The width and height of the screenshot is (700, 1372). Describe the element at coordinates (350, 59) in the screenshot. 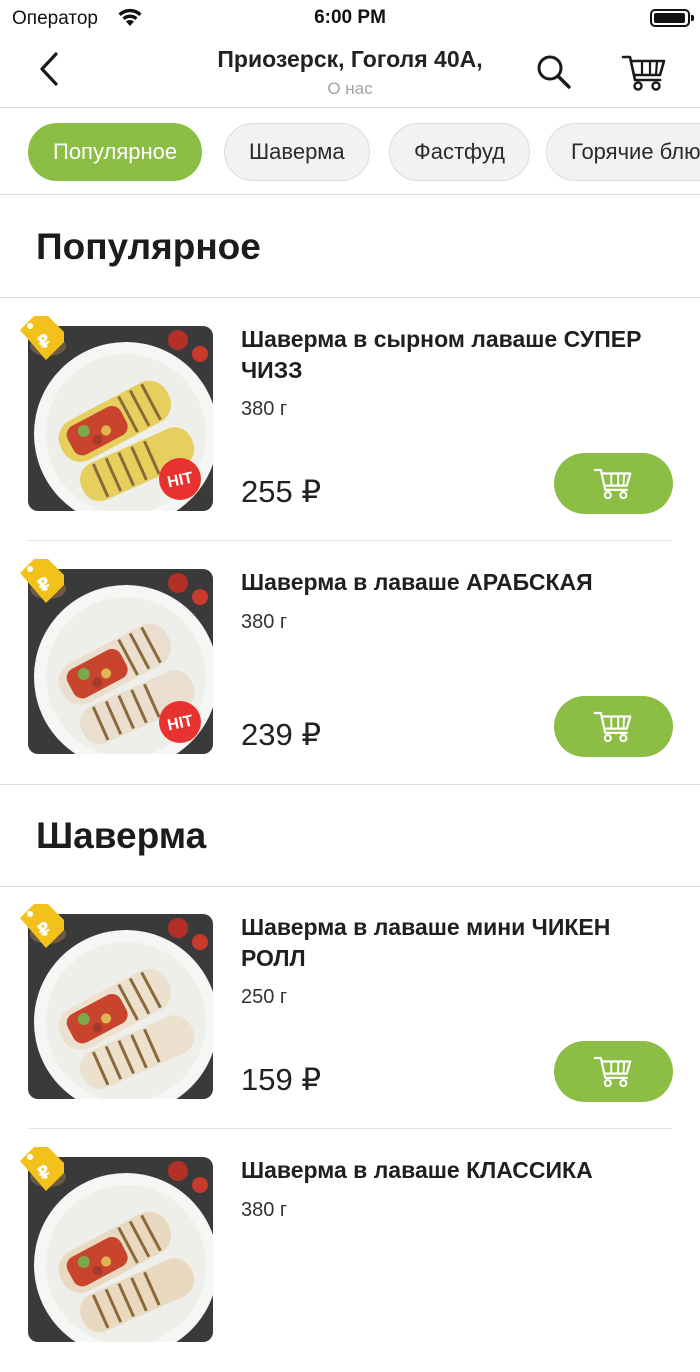

I see `page-title: Приозерск, Гоголя 40А,` at that location.